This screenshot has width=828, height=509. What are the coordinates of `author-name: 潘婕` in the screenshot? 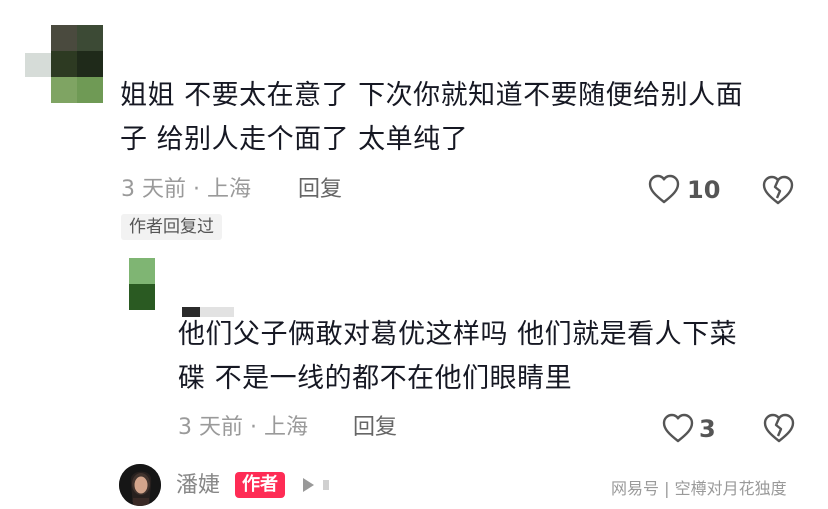 It's located at (198, 486).